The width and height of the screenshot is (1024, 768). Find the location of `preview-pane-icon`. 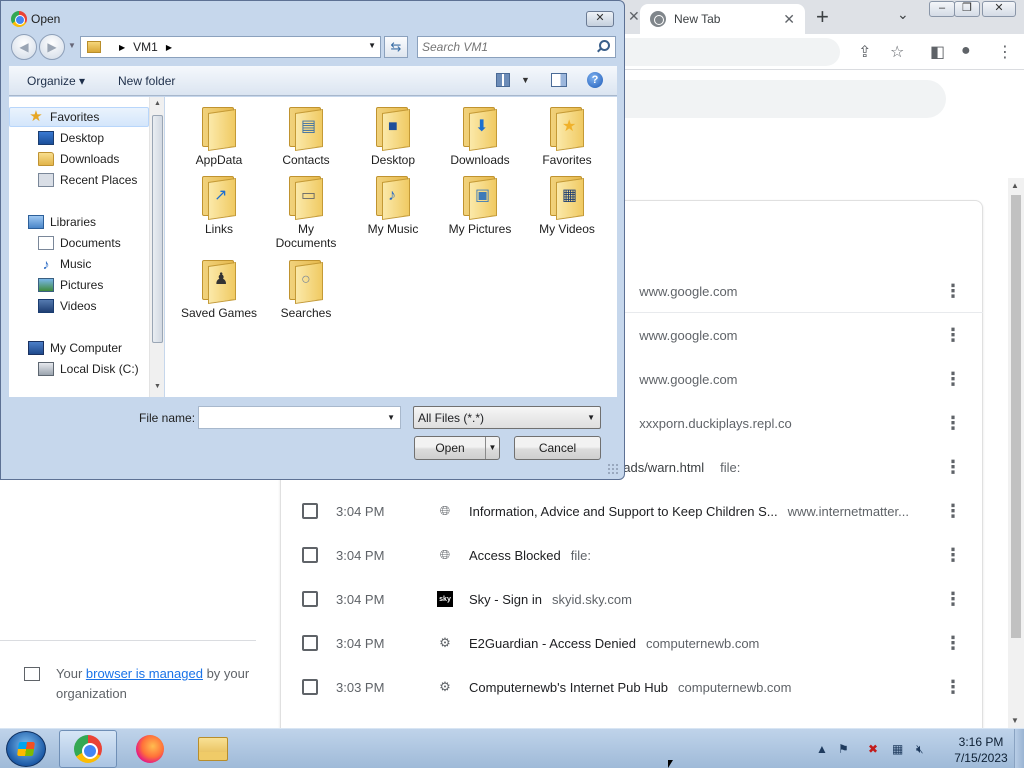

preview-pane-icon is located at coordinates (559, 80).